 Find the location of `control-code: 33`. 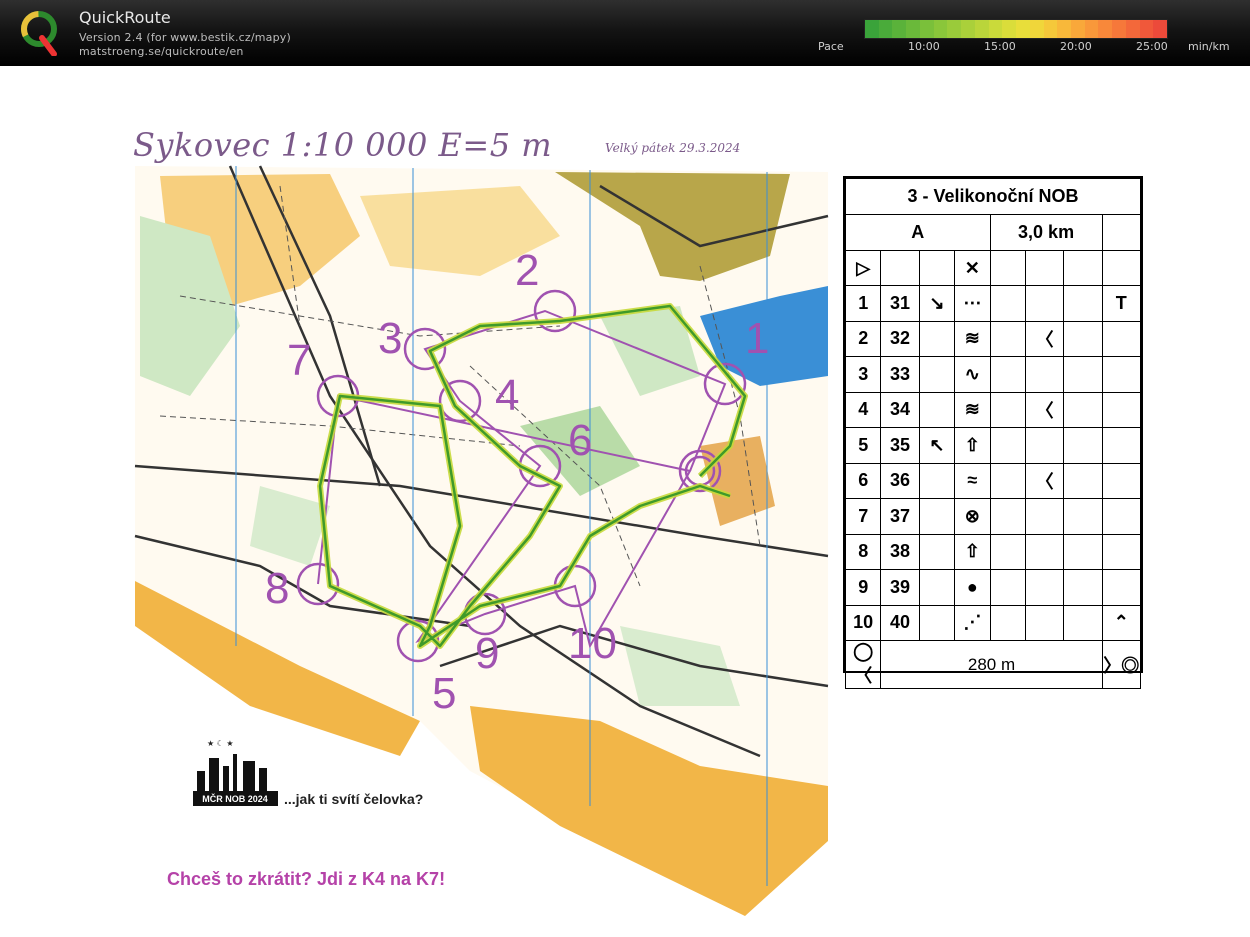

control-code: 33 is located at coordinates (900, 374).